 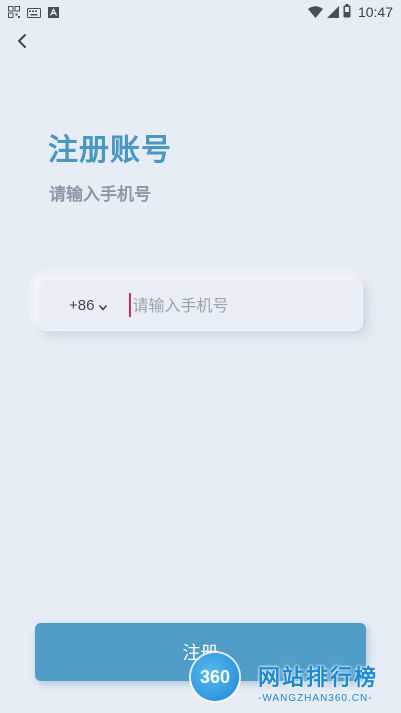 What do you see at coordinates (110, 150) in the screenshot?
I see `page-title: 注册账号` at bounding box center [110, 150].